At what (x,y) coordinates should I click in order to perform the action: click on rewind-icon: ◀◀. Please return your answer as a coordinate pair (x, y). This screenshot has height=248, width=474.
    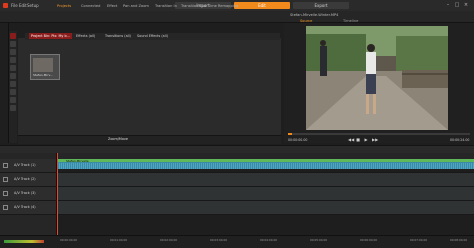
    Looking at the image, I should click on (351, 140).